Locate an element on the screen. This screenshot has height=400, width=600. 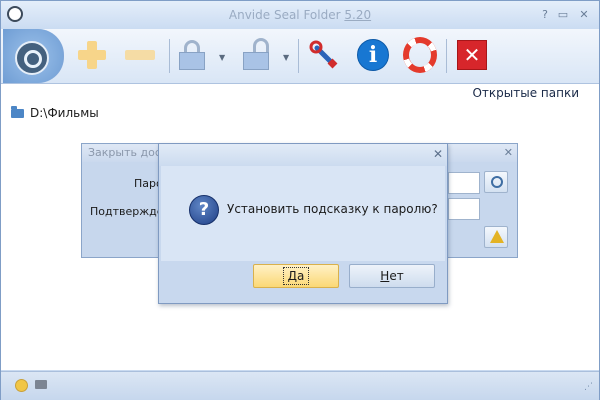
help-button: ? is located at coordinates (545, 15).